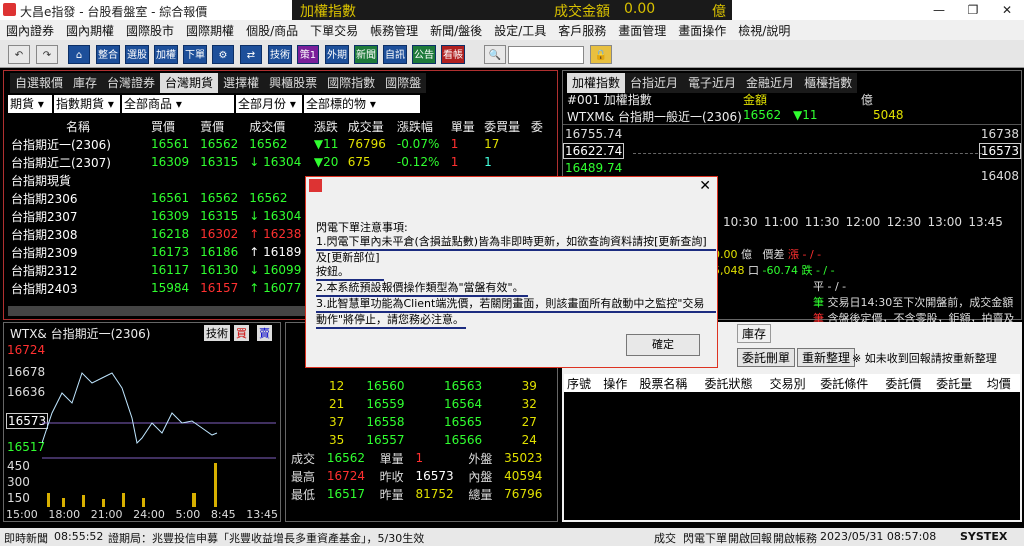  I want to click on menu-item: 帳務管理, so click(394, 30).